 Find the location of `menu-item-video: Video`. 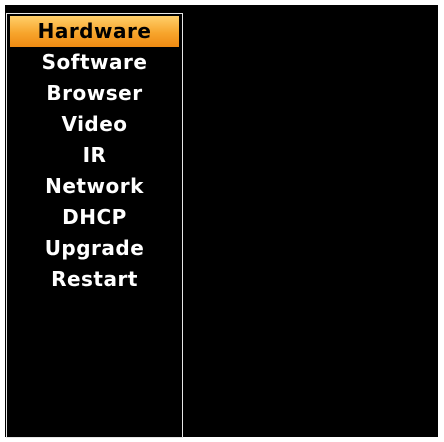

menu-item-video: Video is located at coordinates (94, 124).